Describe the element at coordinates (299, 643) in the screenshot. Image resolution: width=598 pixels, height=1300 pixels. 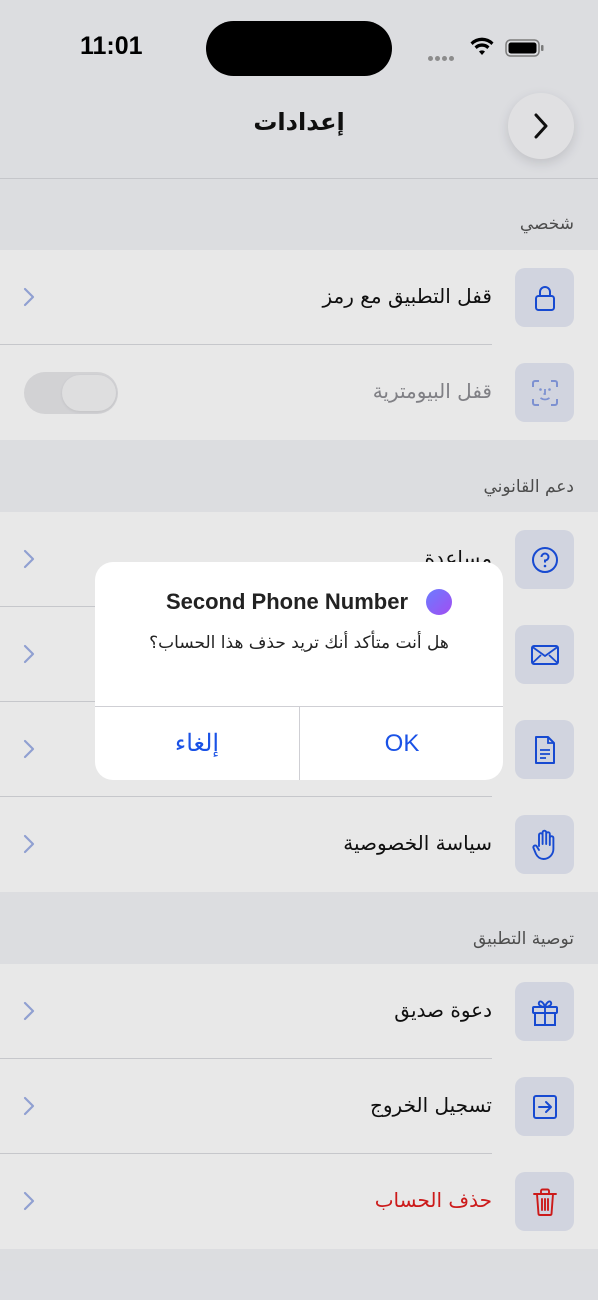
I see `dialog-message: هل أنت متأكد أنك تريد حذف هذا الحساب؟` at that location.